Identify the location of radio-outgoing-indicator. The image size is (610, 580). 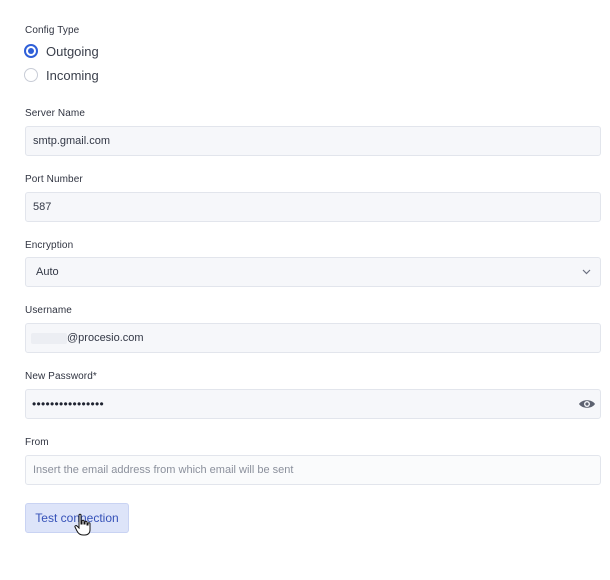
(31, 51).